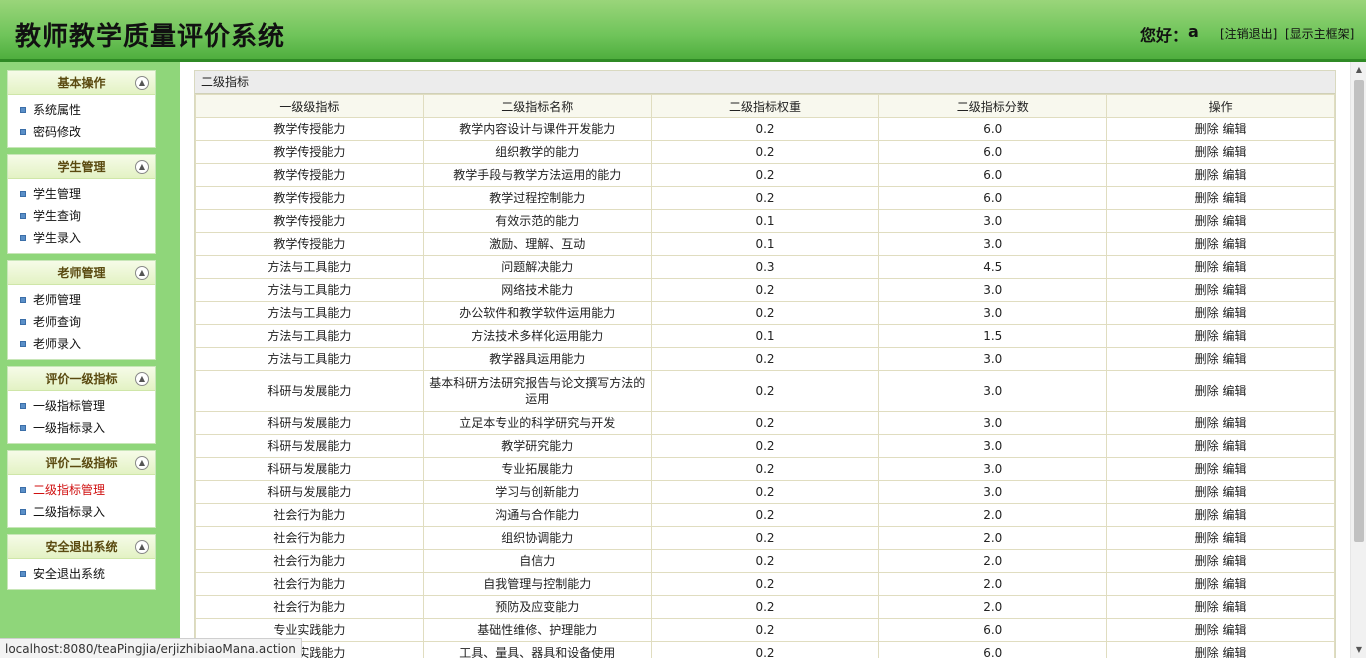  What do you see at coordinates (537, 630) in the screenshot?
I see `cell-level2-name: 基础性维修、护理能力` at bounding box center [537, 630].